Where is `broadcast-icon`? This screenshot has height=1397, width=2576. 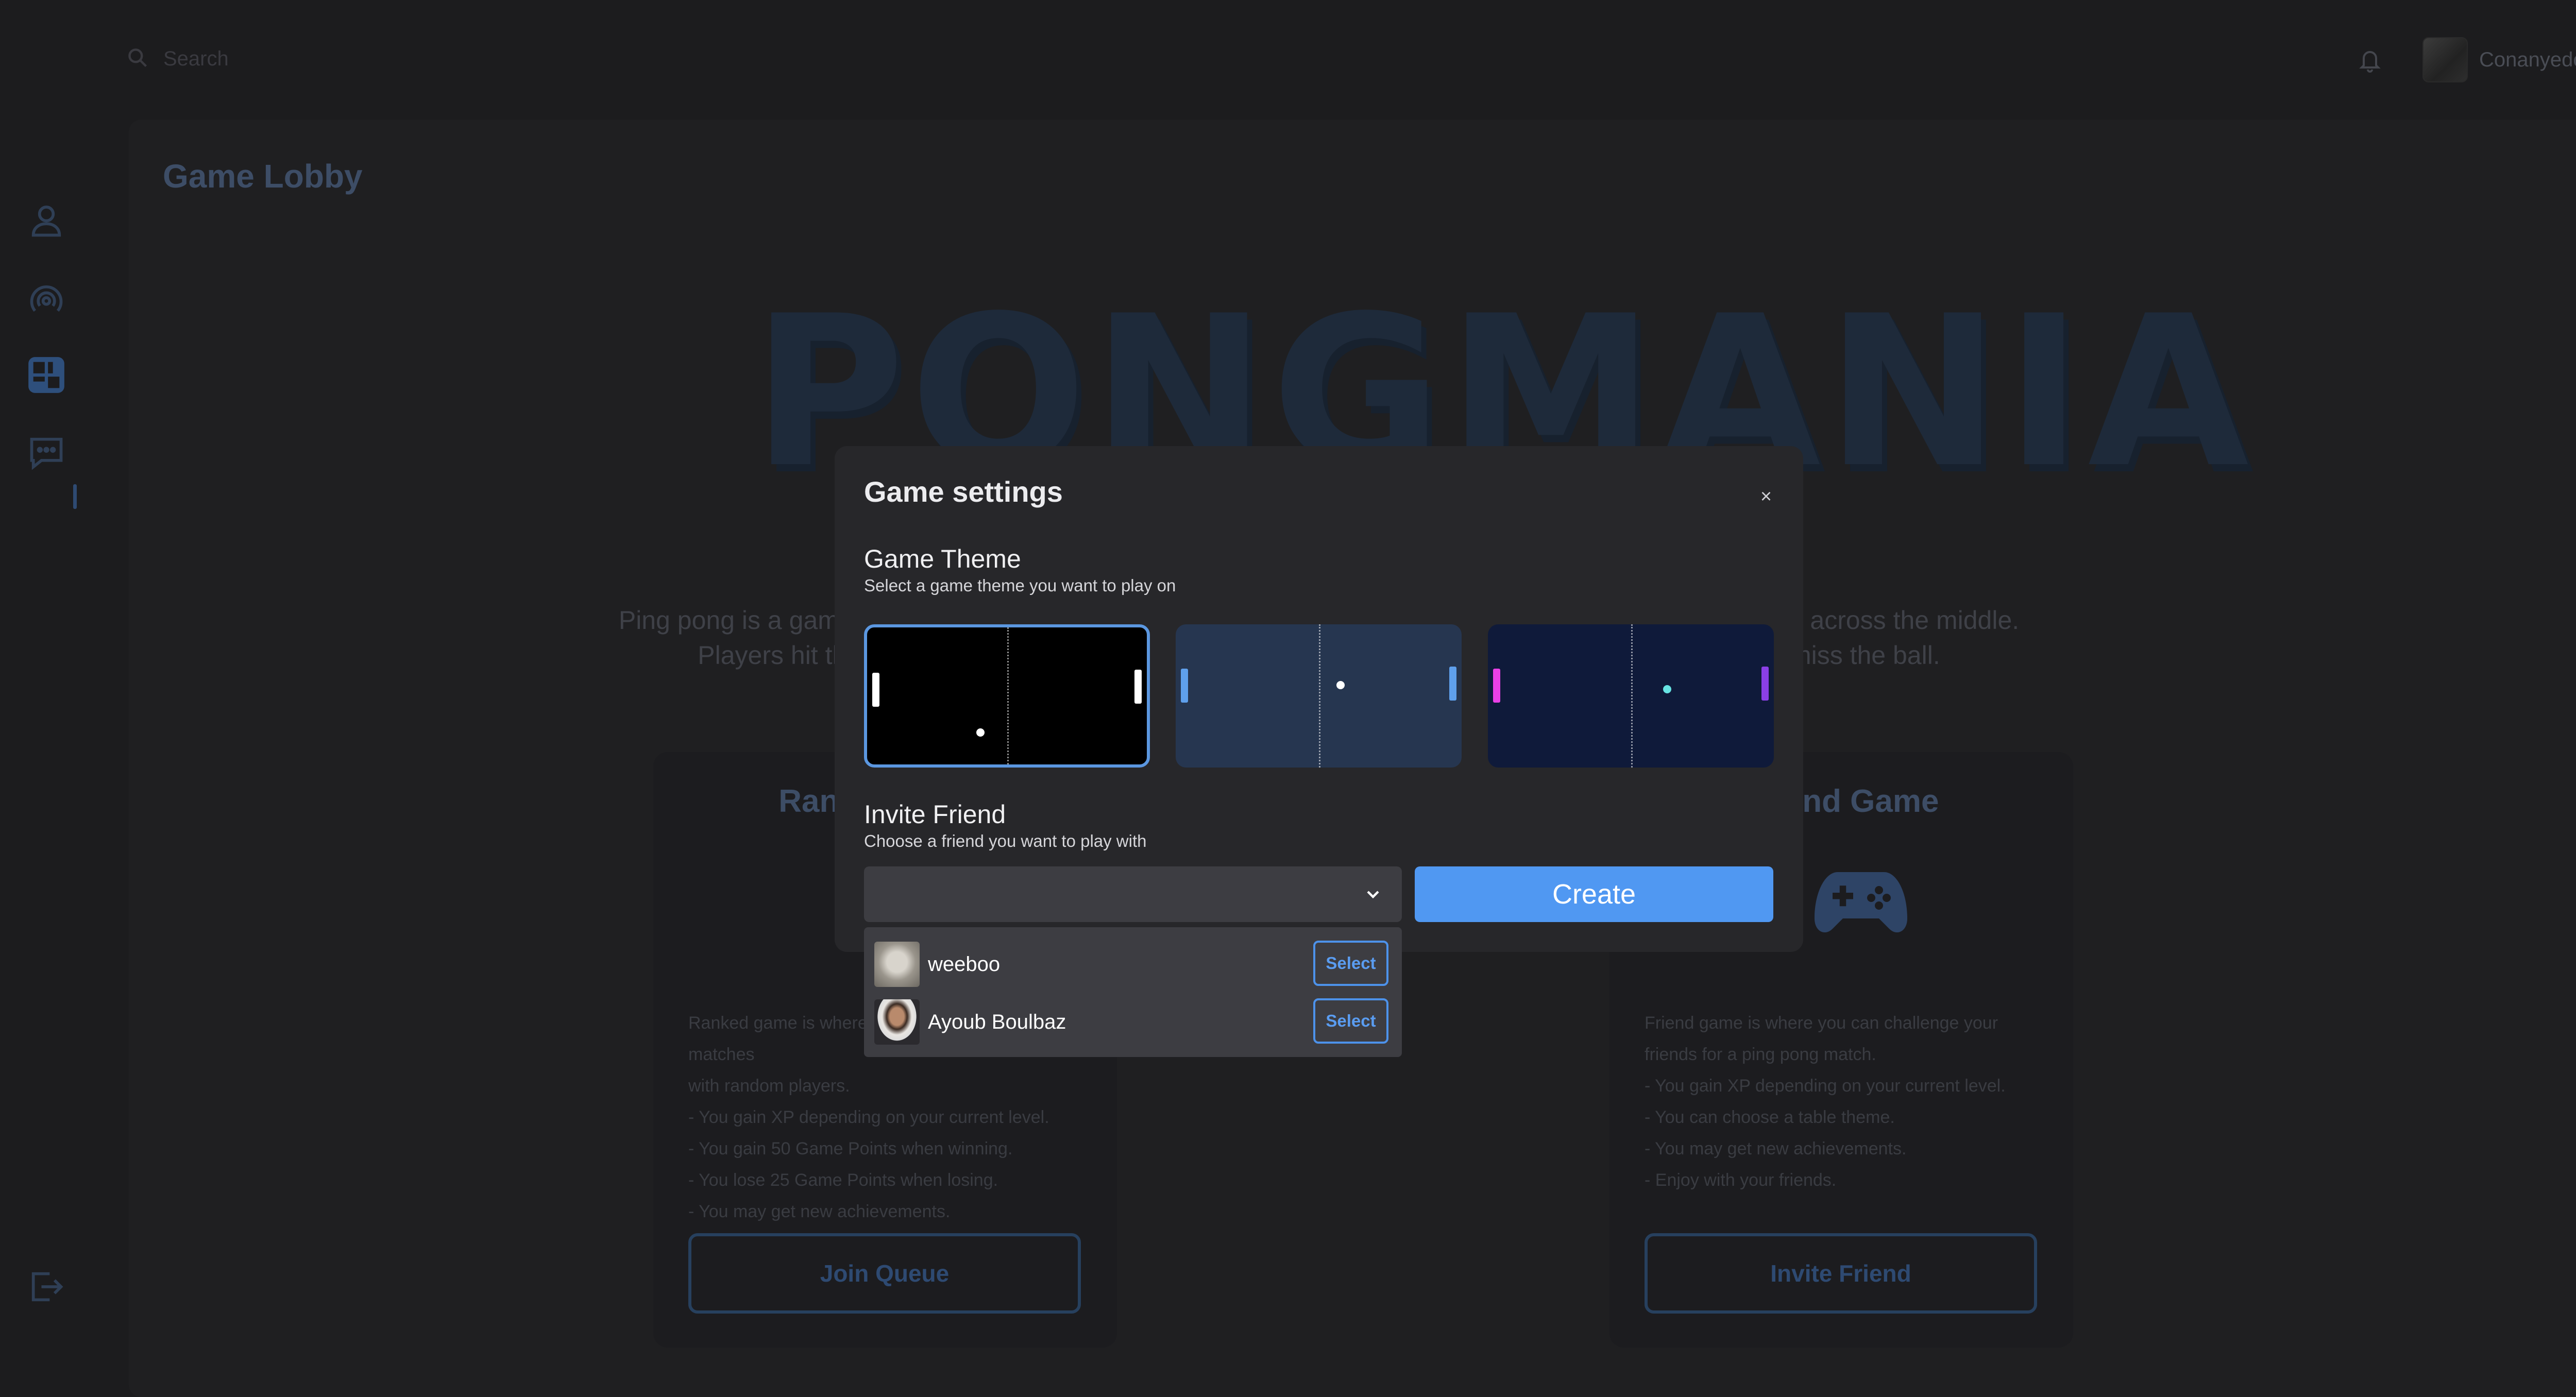
broadcast-icon is located at coordinates (46, 297).